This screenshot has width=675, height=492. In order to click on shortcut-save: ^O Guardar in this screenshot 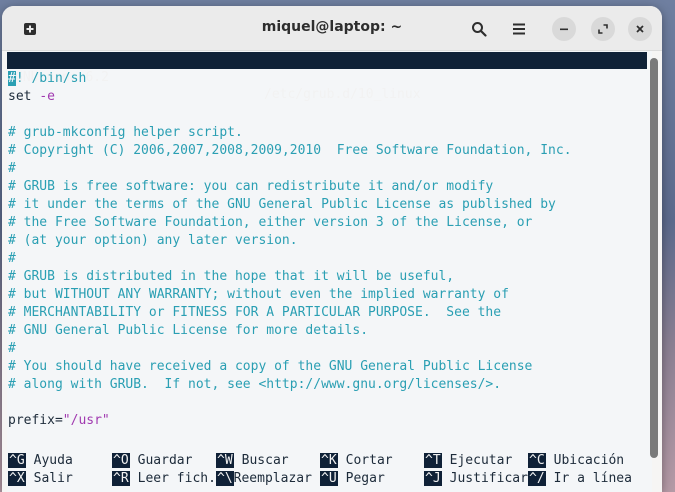, I will do `click(152, 461)`.